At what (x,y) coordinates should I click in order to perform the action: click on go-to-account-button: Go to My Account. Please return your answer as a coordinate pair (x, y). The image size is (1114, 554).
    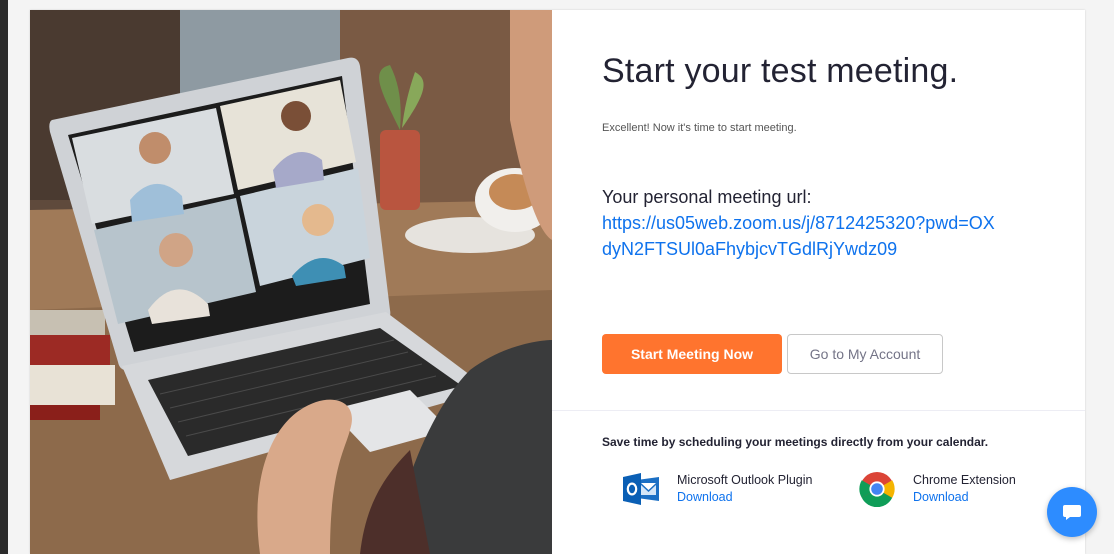
    Looking at the image, I should click on (865, 354).